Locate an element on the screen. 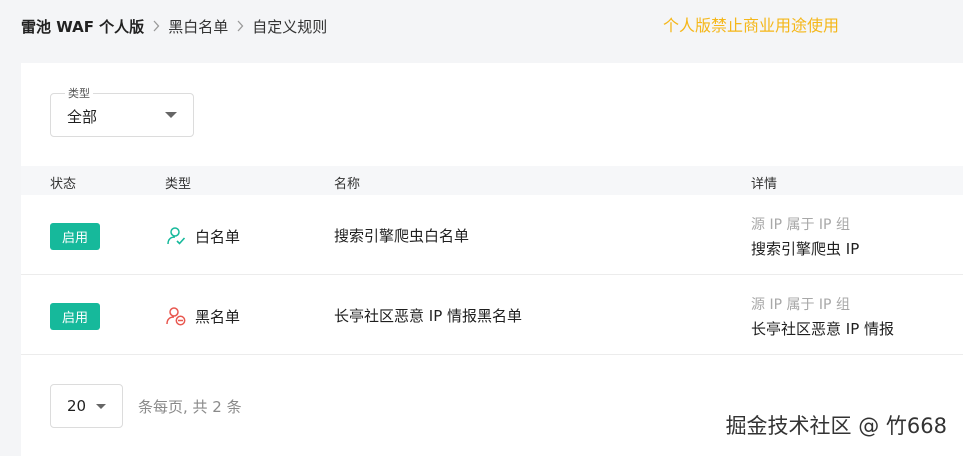  user-check-icon is located at coordinates (176, 236).